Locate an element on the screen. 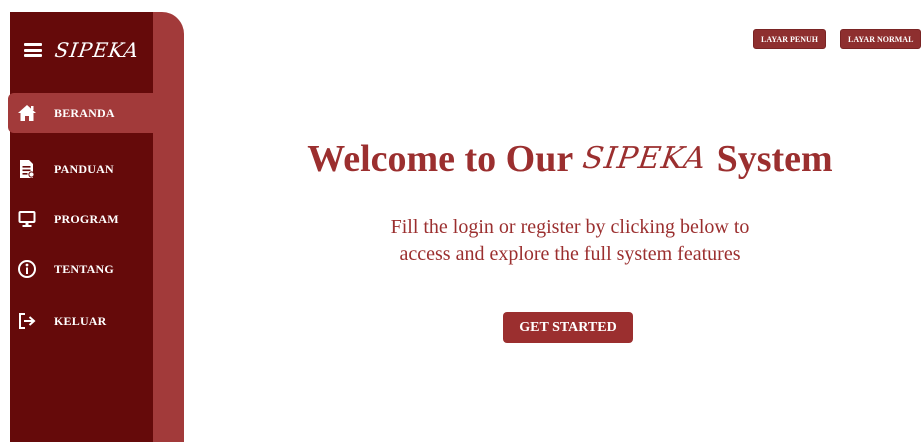 This screenshot has height=442, width=922. monitor-icon is located at coordinates (27, 219).